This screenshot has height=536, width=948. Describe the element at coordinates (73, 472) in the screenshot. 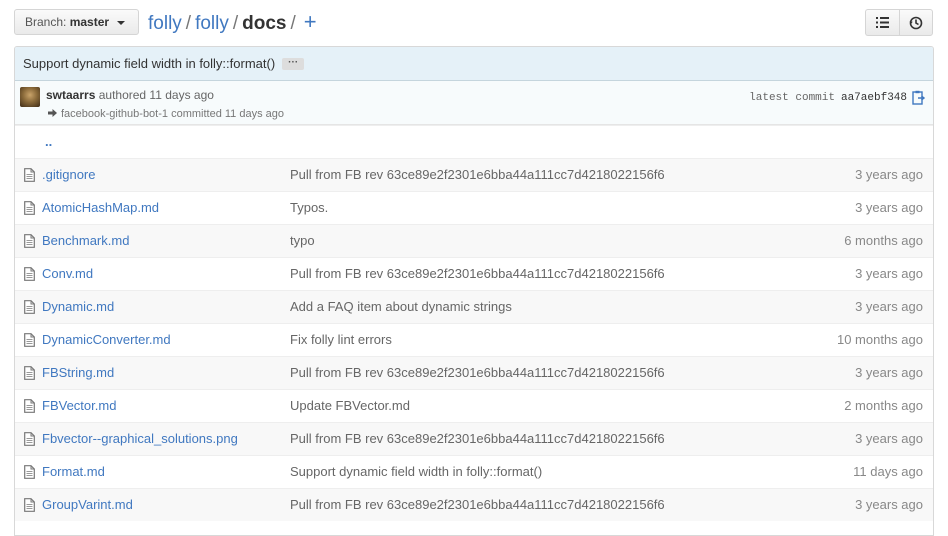

I see `file-name-link: Format.md` at that location.